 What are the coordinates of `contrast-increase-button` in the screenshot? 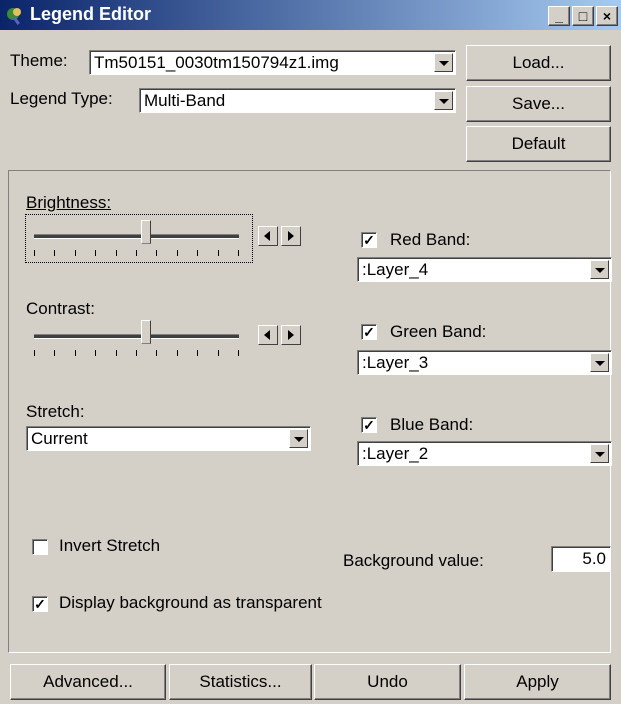 It's located at (291, 335).